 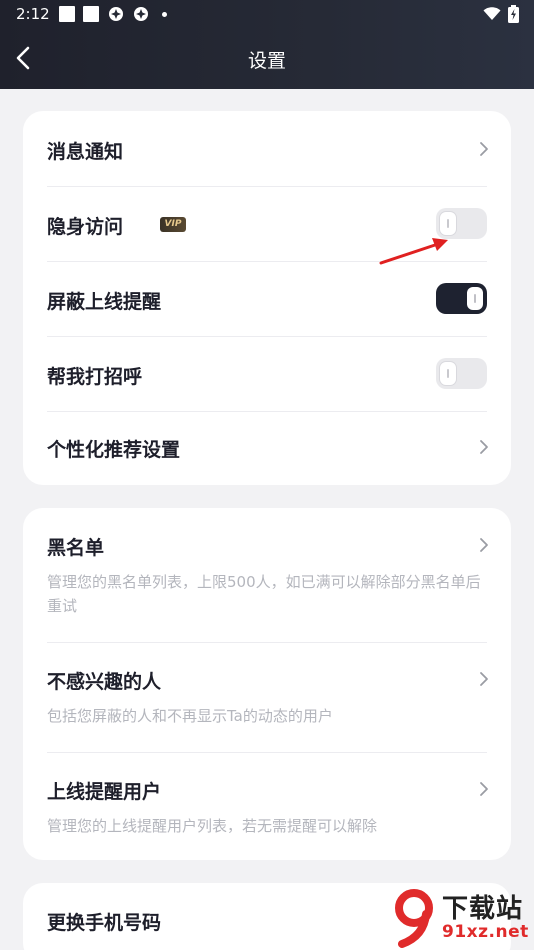 I want to click on setting-row-blacklist: 黑名单 管理您的黑名单列表，上限500人，如已满可以解除部分黑名单后重试, so click(x=267, y=575).